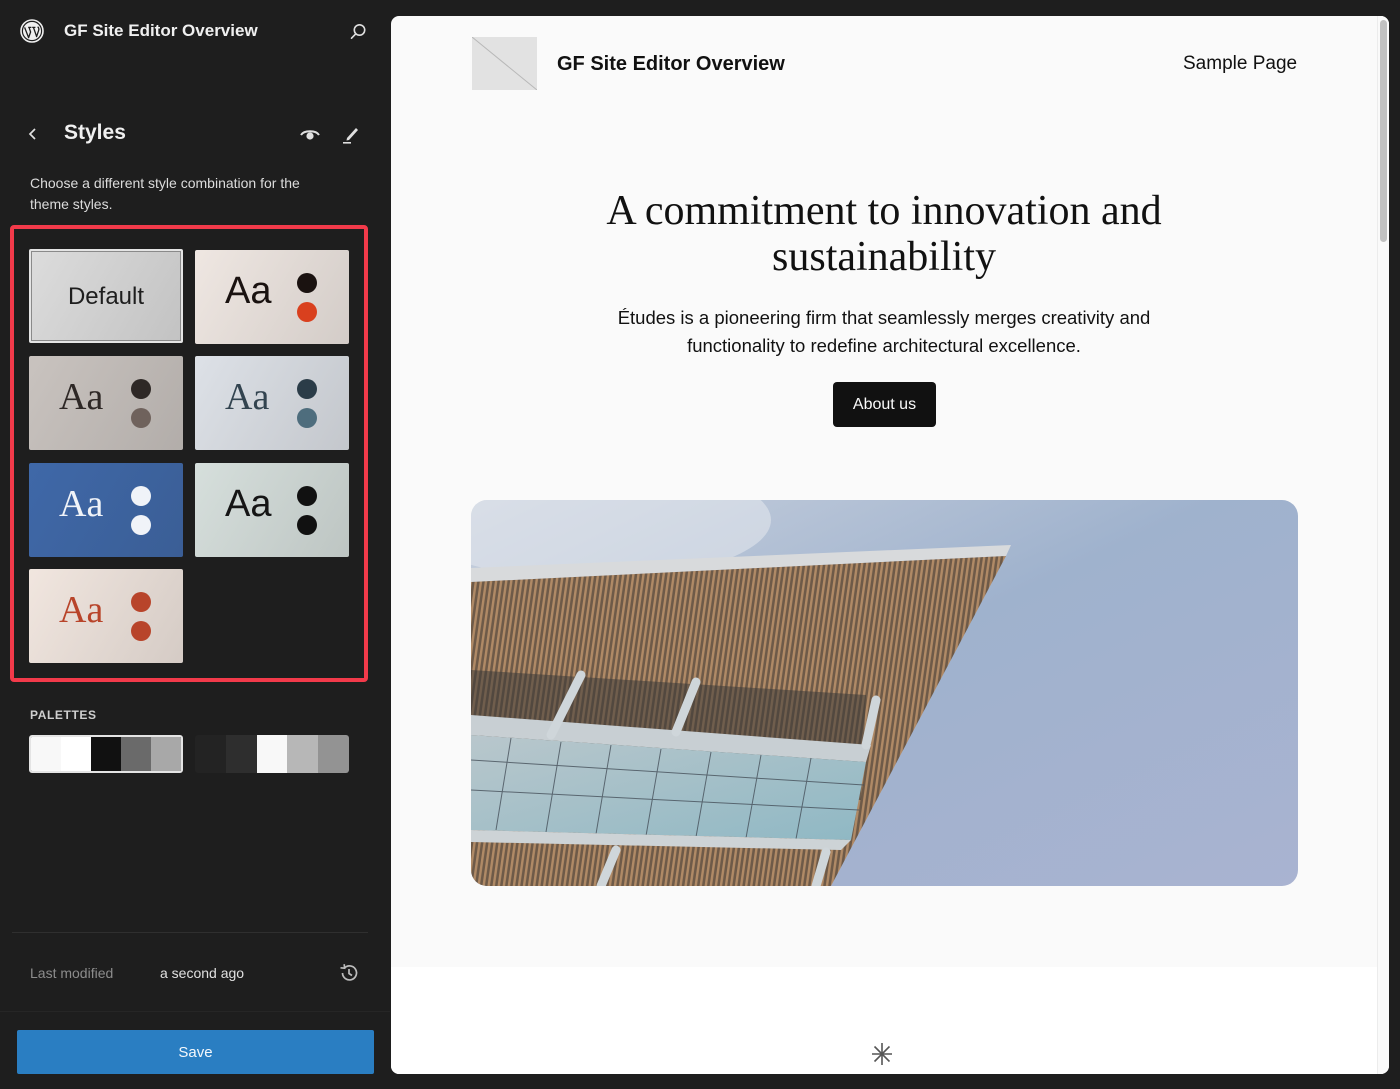 The width and height of the screenshot is (1400, 1089). Describe the element at coordinates (195, 1052) in the screenshot. I see `save-button: Save` at that location.